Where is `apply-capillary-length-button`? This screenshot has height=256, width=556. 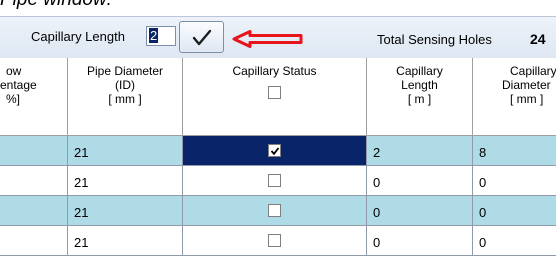 apply-capillary-length-button is located at coordinates (201, 37).